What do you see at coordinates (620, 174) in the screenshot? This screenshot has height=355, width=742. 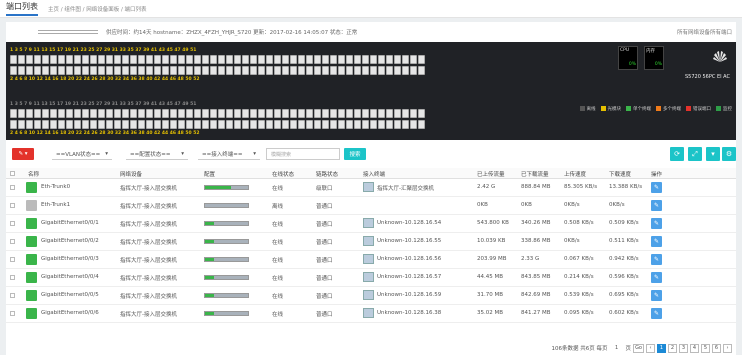 I see `column-header: 下载速度` at bounding box center [620, 174].